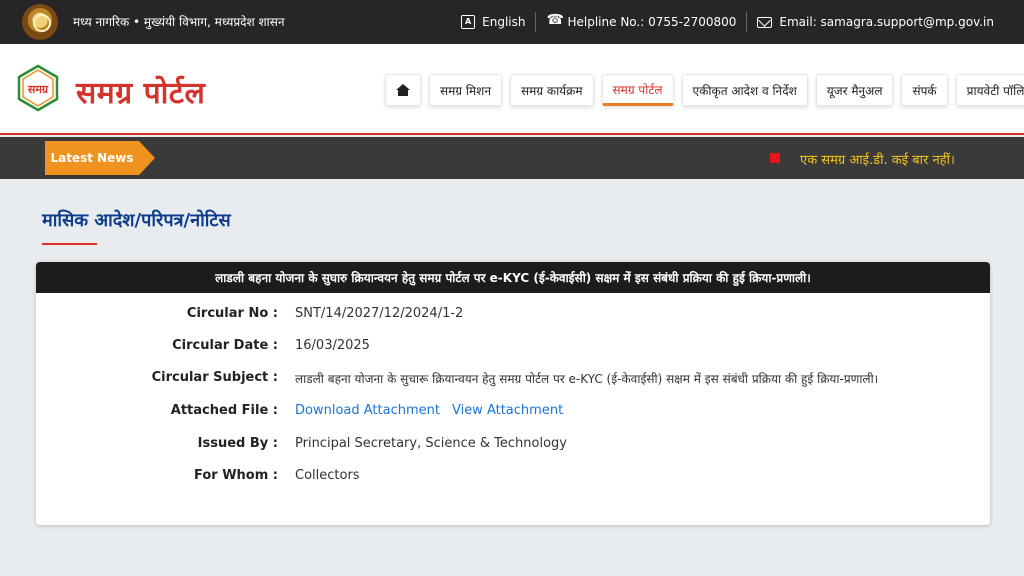  I want to click on nav-home, so click(403, 90).